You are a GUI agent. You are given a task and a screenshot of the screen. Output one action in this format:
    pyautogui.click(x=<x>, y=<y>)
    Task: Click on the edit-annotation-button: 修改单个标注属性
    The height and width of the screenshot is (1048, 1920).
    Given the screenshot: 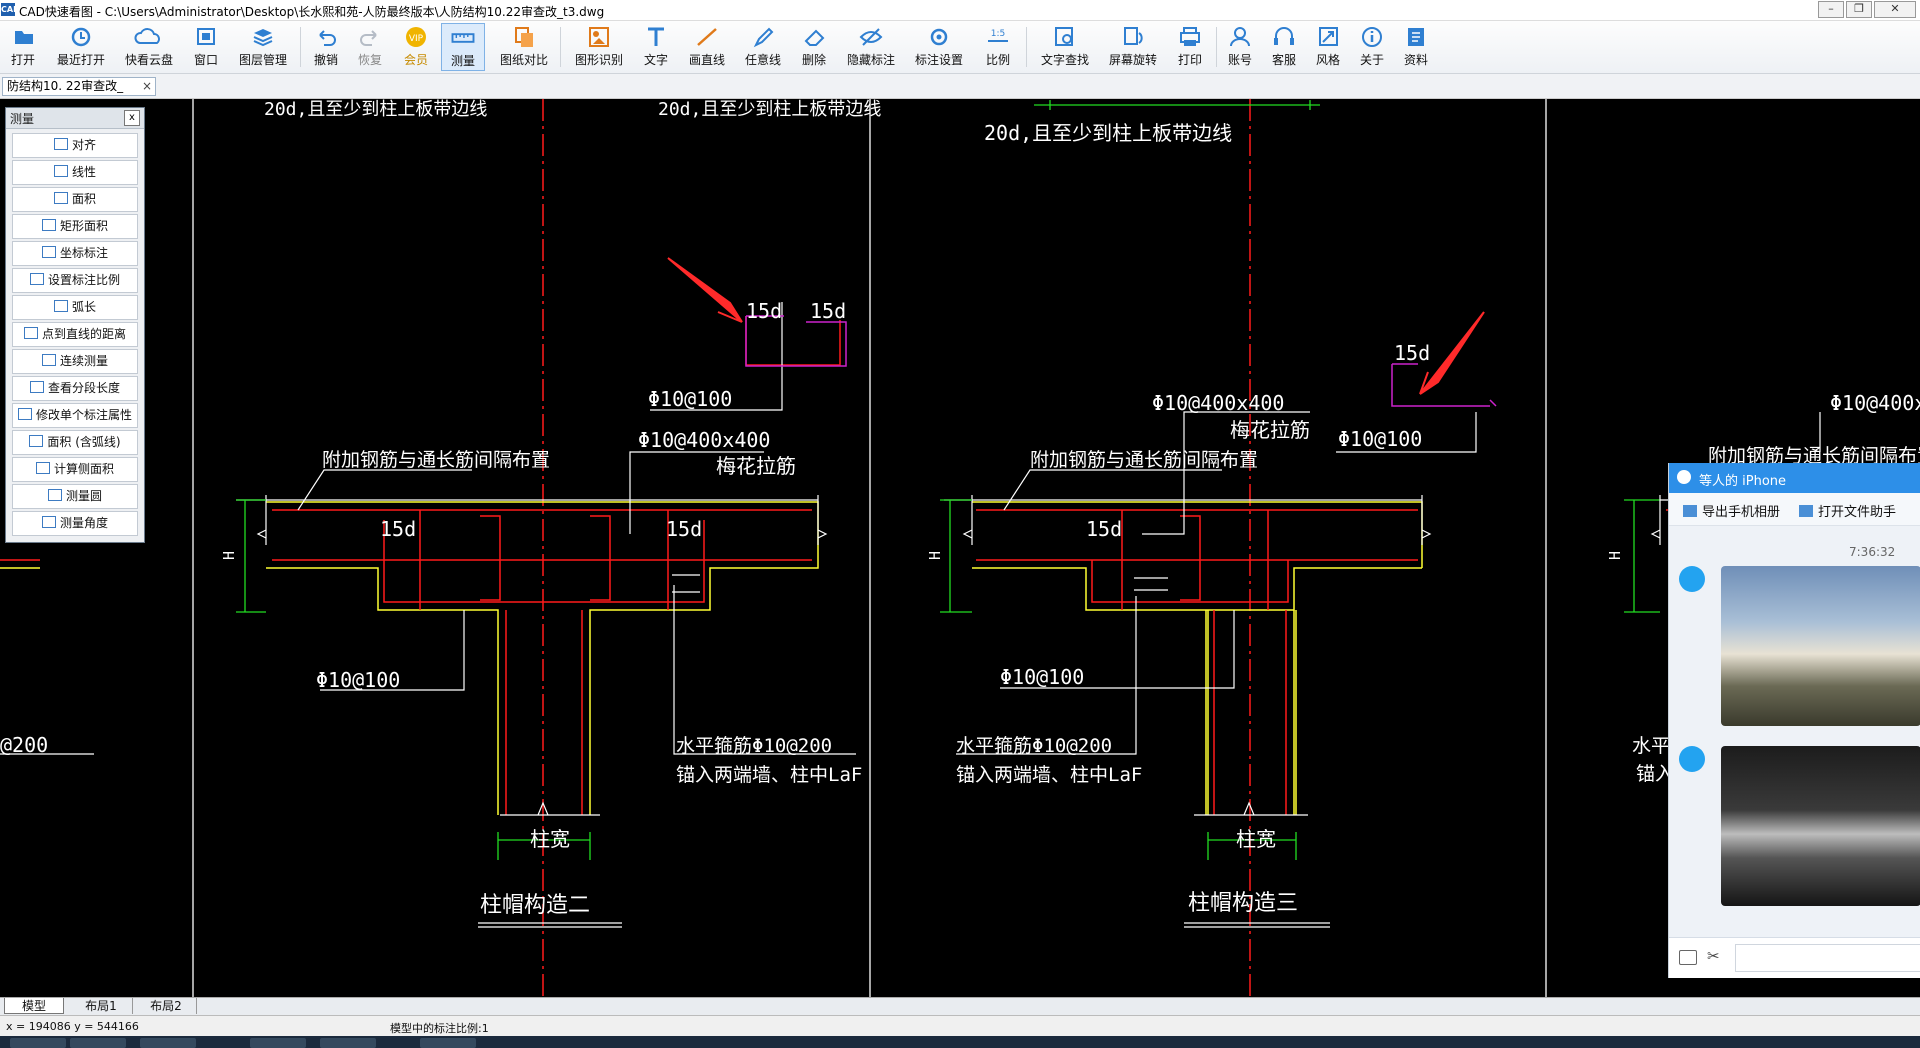 What is the action you would take?
    pyautogui.click(x=75, y=415)
    